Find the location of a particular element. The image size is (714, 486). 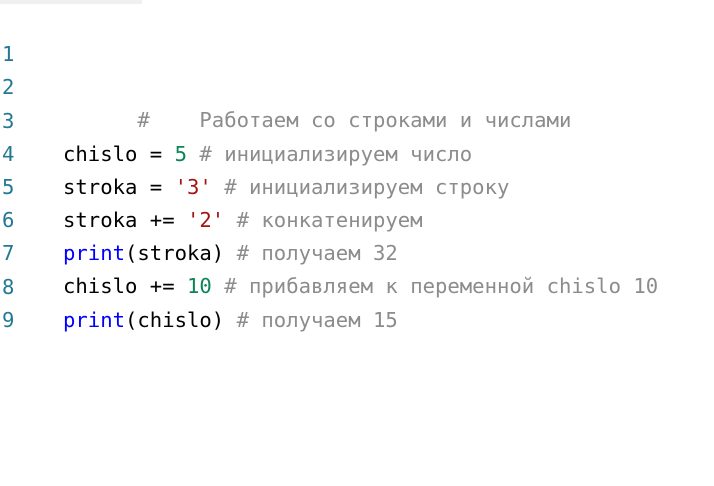

code-content: print(chislo) # получаем 15 is located at coordinates (230, 320).